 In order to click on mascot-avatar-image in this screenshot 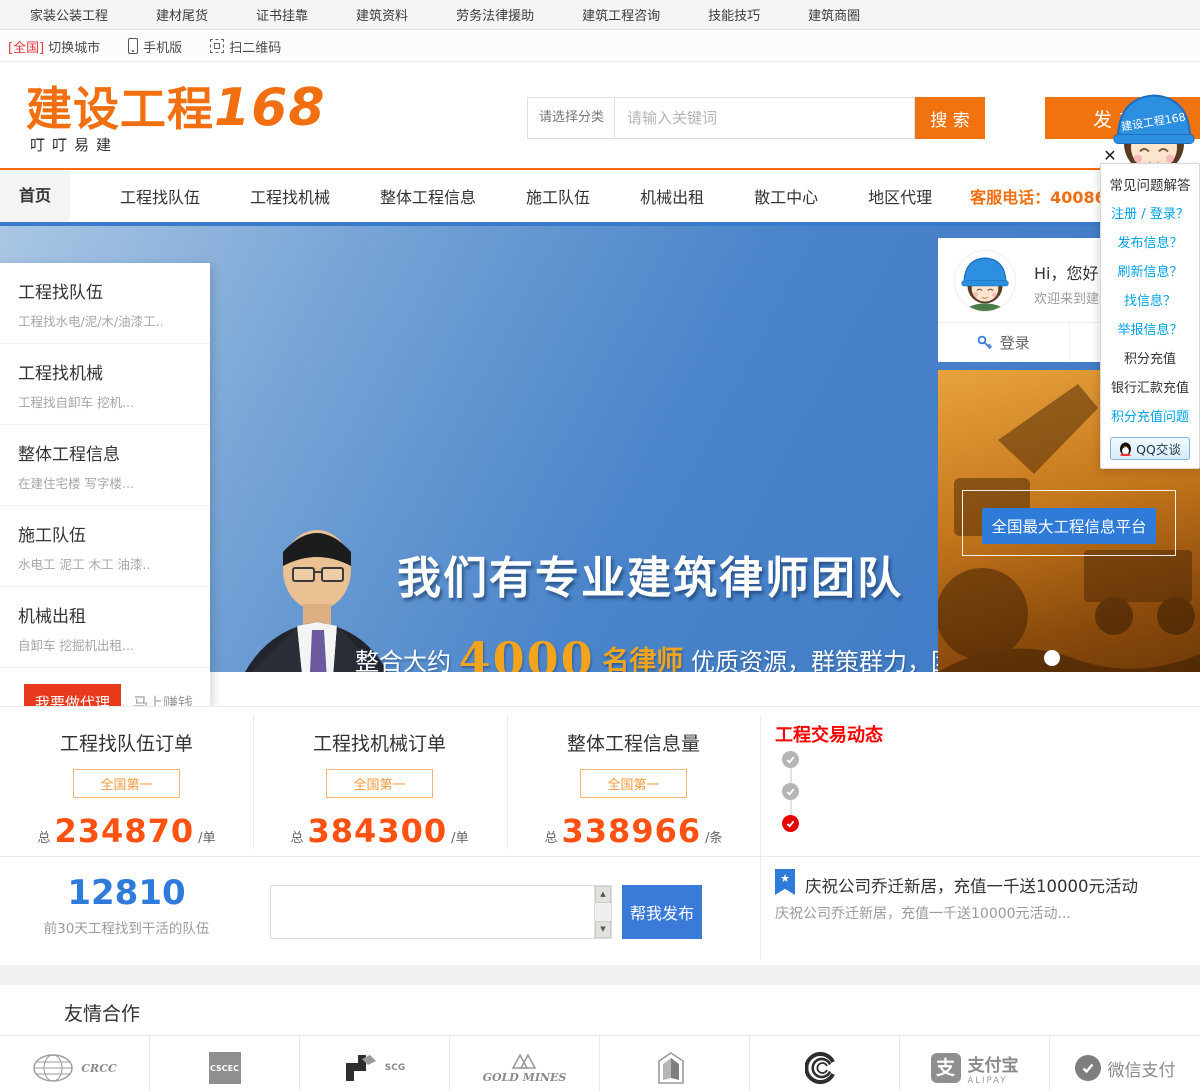, I will do `click(985, 284)`.